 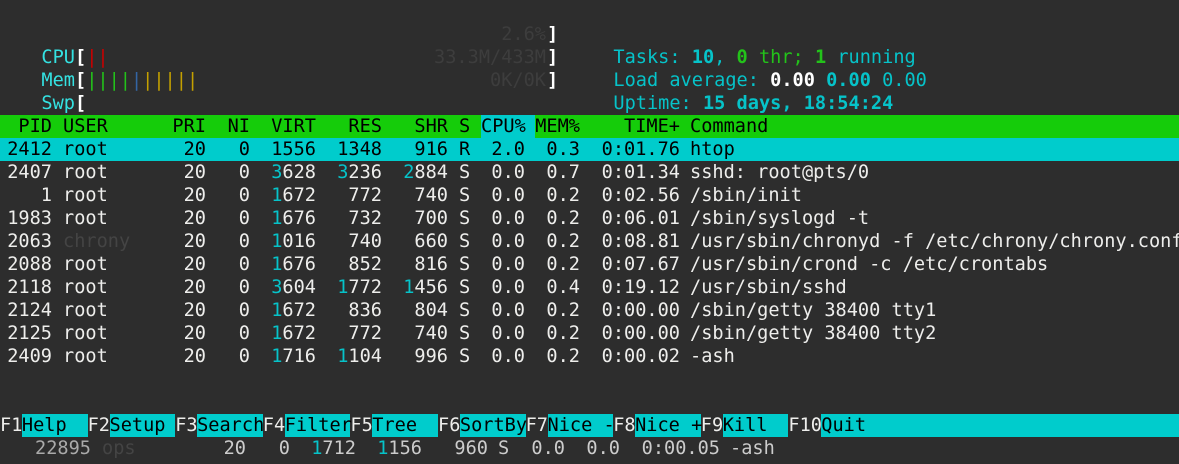 I want to click on process-cmd: /sbin/init, so click(x=746, y=195).